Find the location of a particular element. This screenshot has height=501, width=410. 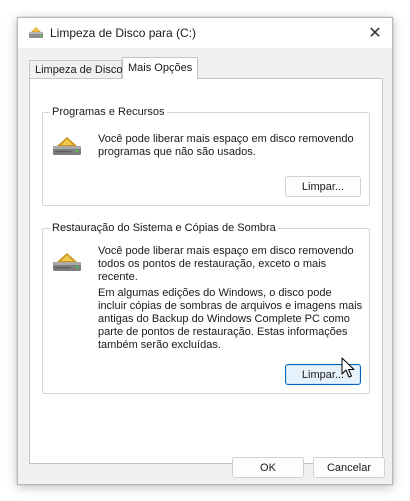

tab-disk-cleanup: Limpeza de Disco is located at coordinates (75, 69).